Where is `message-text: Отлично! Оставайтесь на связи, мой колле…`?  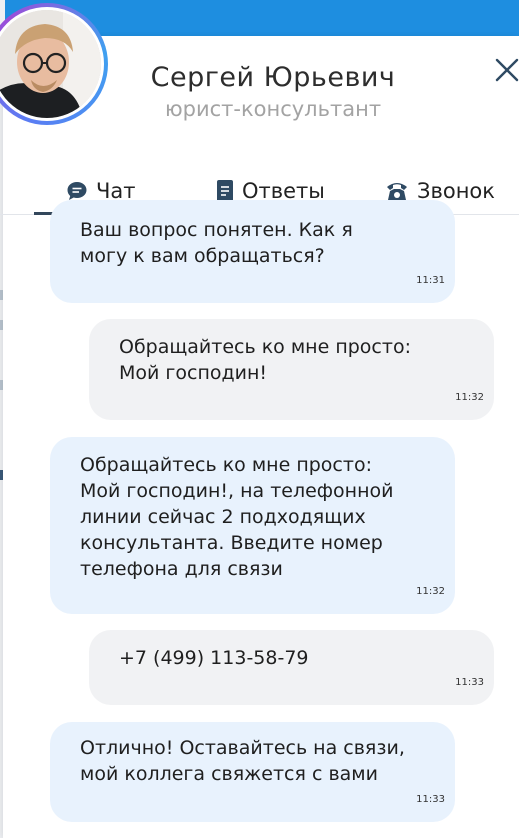
message-text: Отлично! Оставайтесь на связи, мой колле… is located at coordinates (242, 761).